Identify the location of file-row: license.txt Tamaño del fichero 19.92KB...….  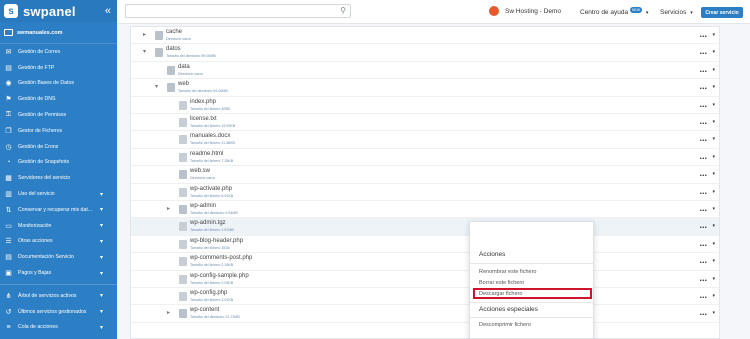
(425, 123).